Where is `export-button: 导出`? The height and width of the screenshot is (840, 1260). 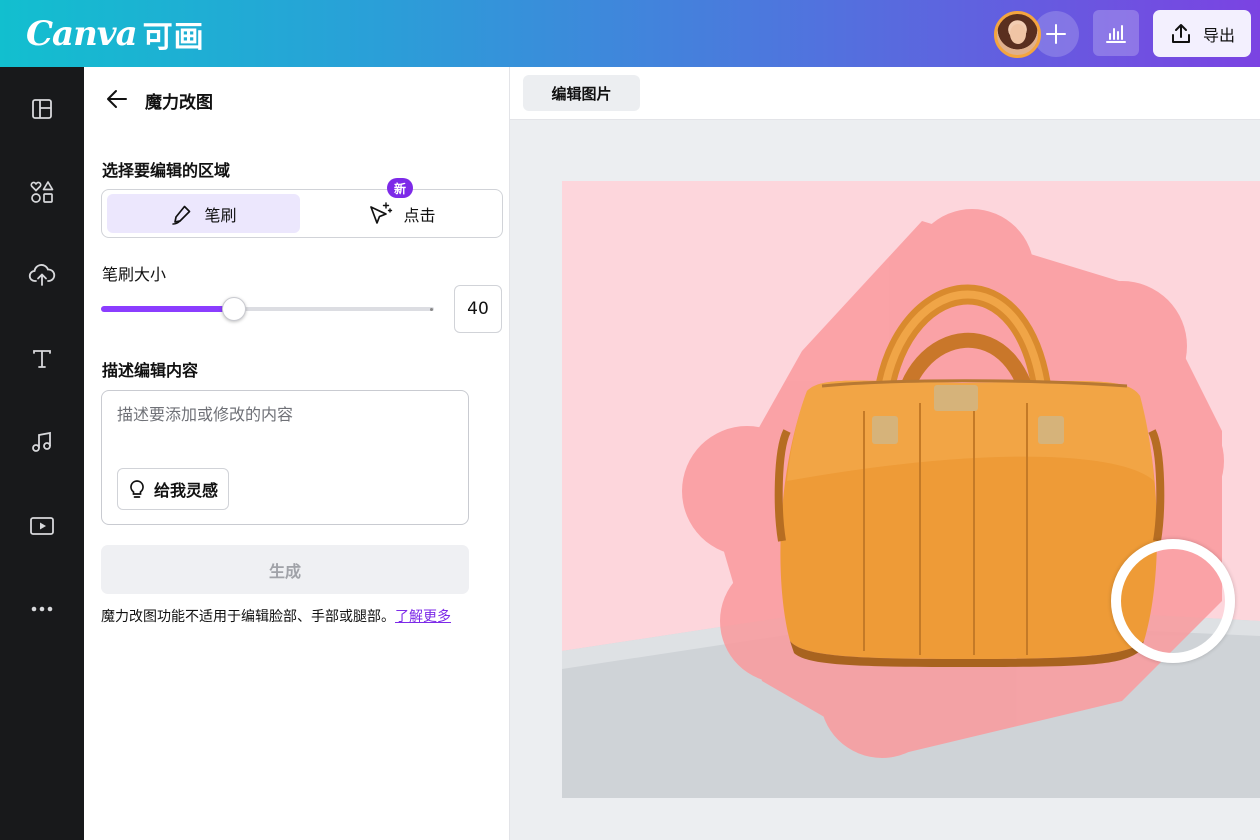
export-button: 导出 is located at coordinates (1202, 33).